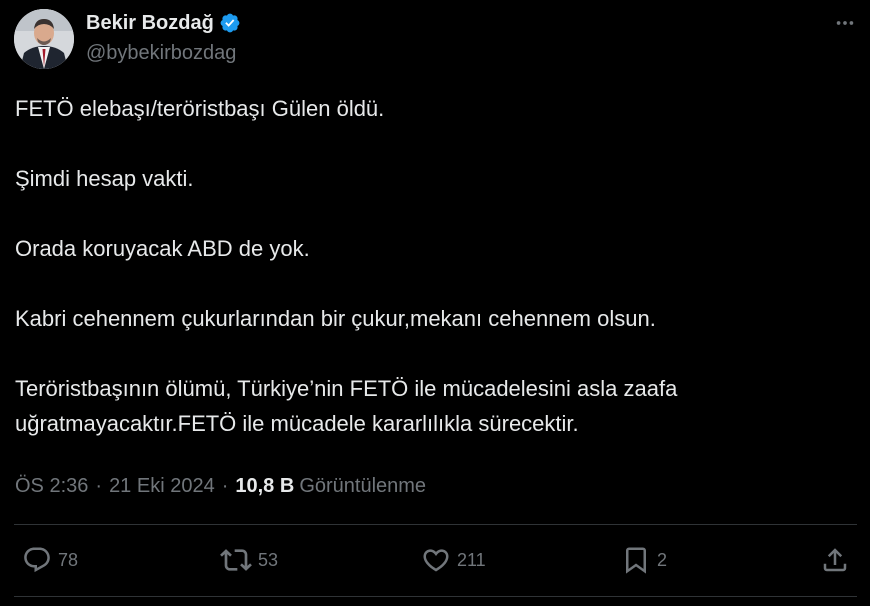  What do you see at coordinates (662, 559) in the screenshot?
I see `bookmark-count: 2` at bounding box center [662, 559].